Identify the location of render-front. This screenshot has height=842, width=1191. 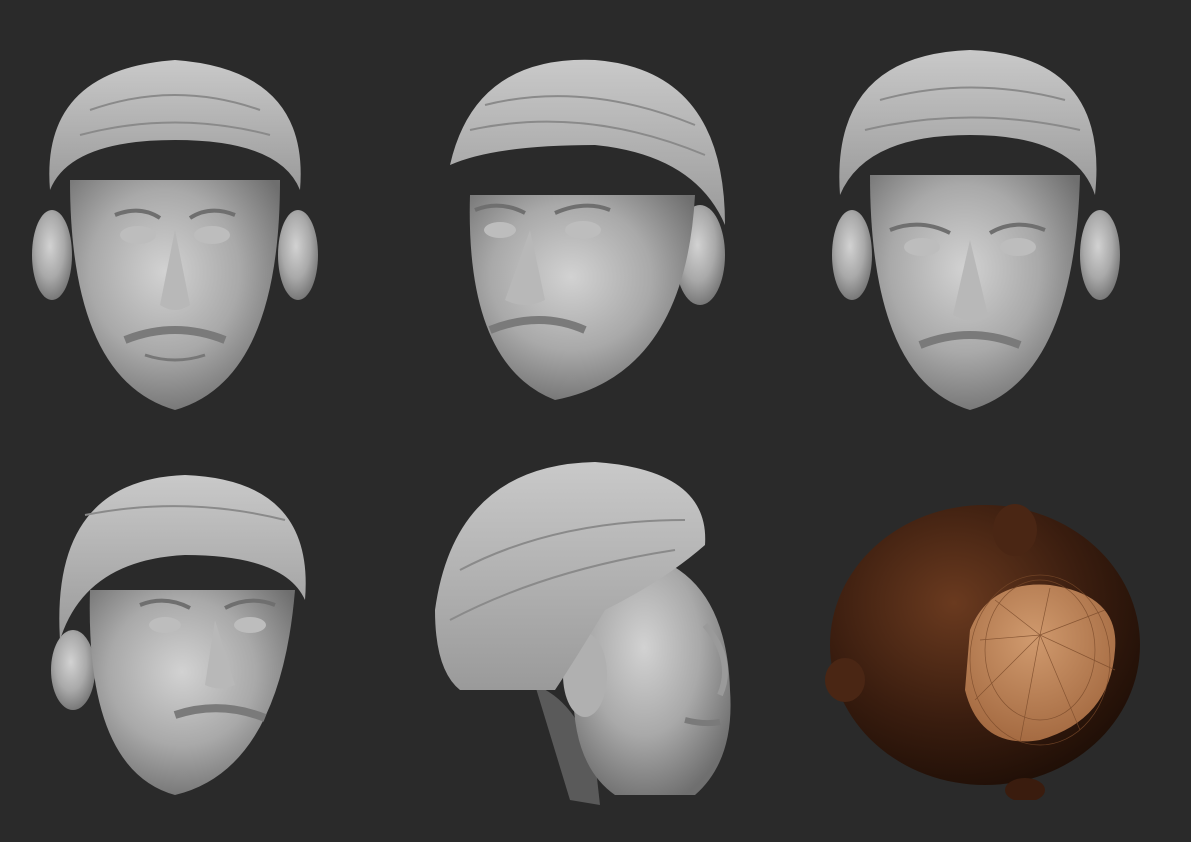
(175, 230).